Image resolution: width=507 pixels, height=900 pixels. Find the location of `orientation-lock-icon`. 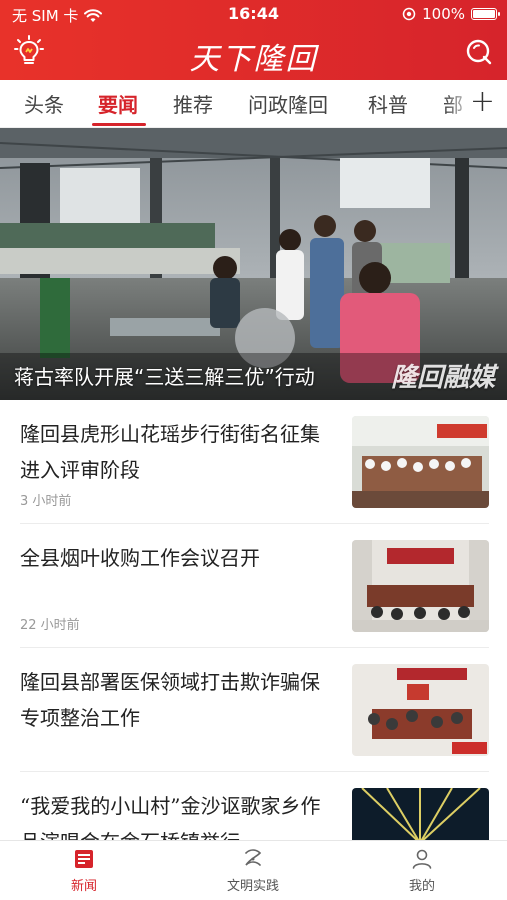

orientation-lock-icon is located at coordinates (409, 14).